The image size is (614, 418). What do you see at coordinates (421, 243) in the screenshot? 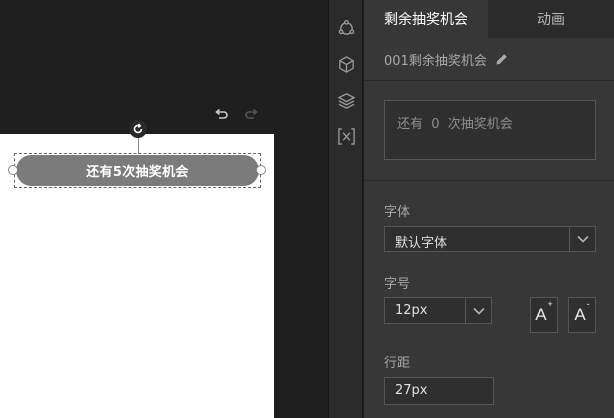
I see `font-select-value: 默认字体` at bounding box center [421, 243].